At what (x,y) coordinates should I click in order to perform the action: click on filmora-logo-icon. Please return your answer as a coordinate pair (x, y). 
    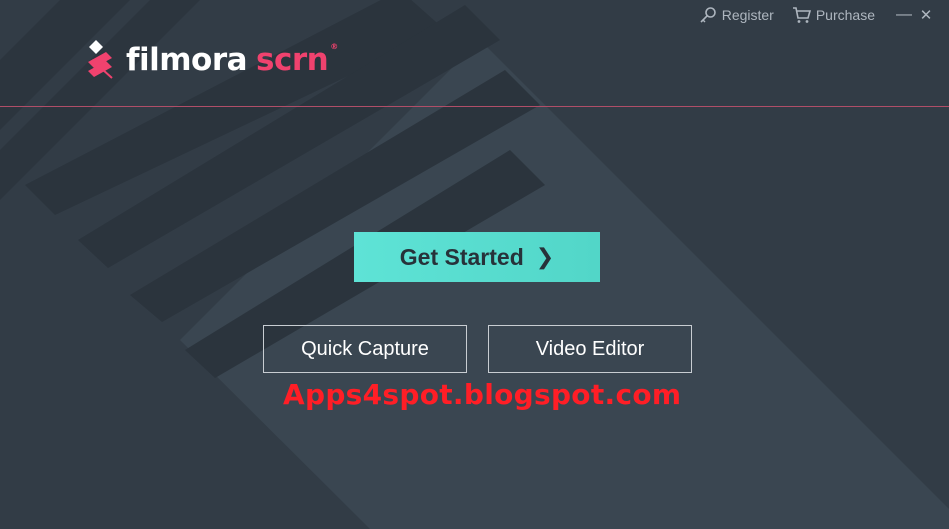
    Looking at the image, I should click on (100, 59).